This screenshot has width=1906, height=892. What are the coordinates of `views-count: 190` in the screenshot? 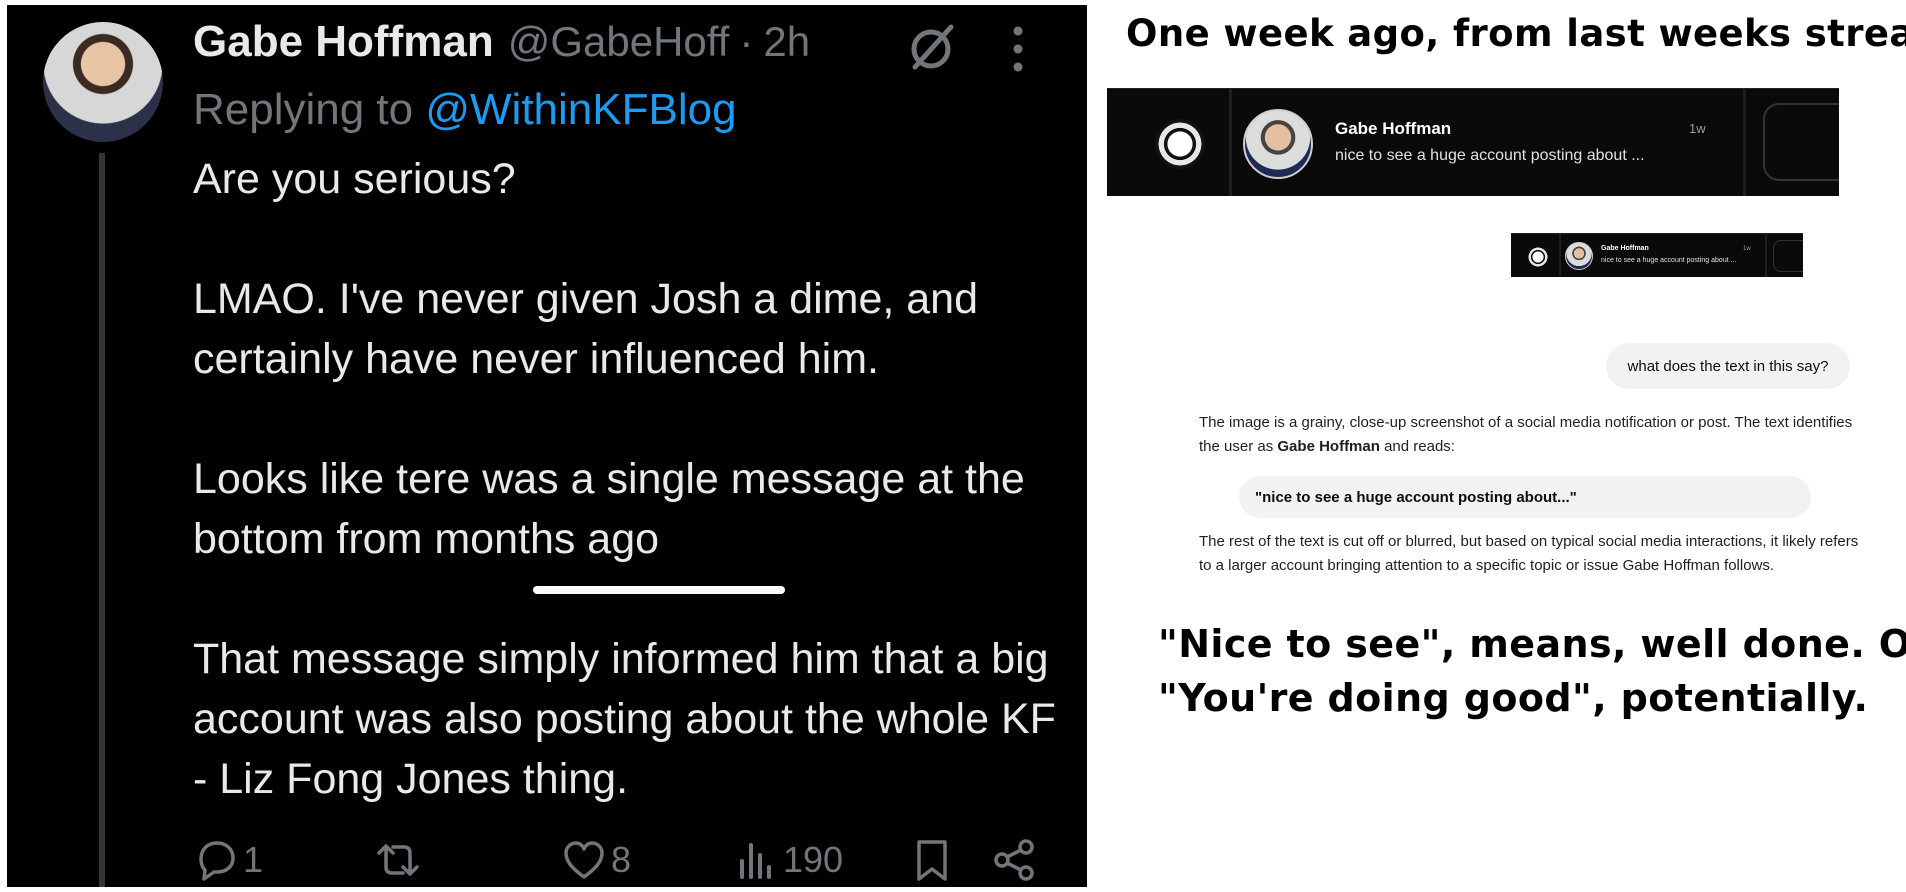 It's located at (813, 859).